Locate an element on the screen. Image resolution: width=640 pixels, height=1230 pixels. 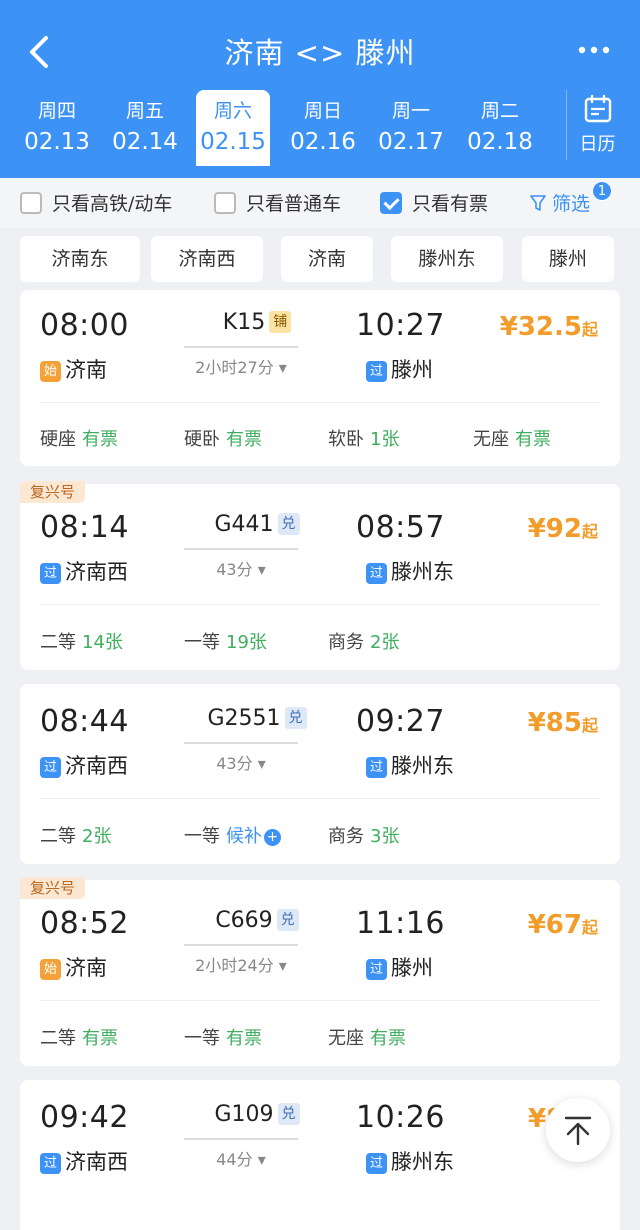
date-tab: 周一 02.17 is located at coordinates (411, 125).